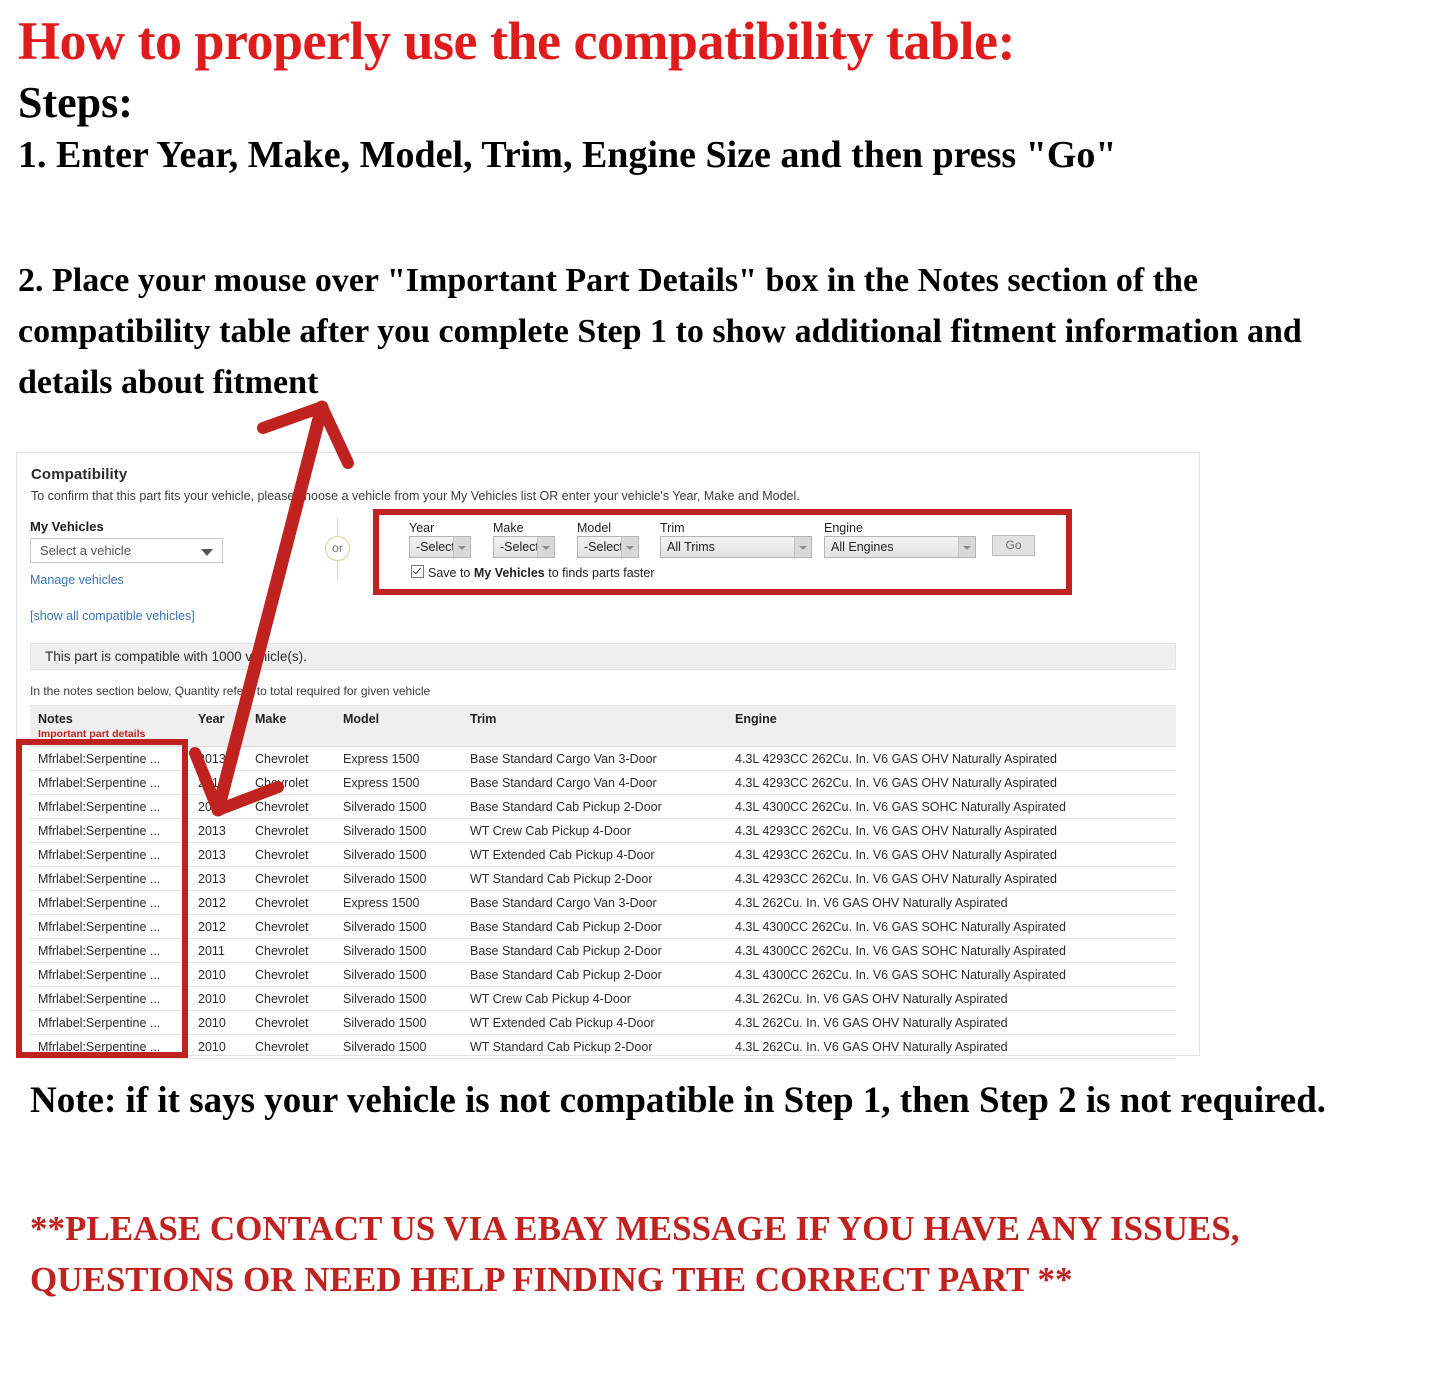 This screenshot has height=1393, width=1445. I want to click on cell-year: 2011, so click(218, 950).